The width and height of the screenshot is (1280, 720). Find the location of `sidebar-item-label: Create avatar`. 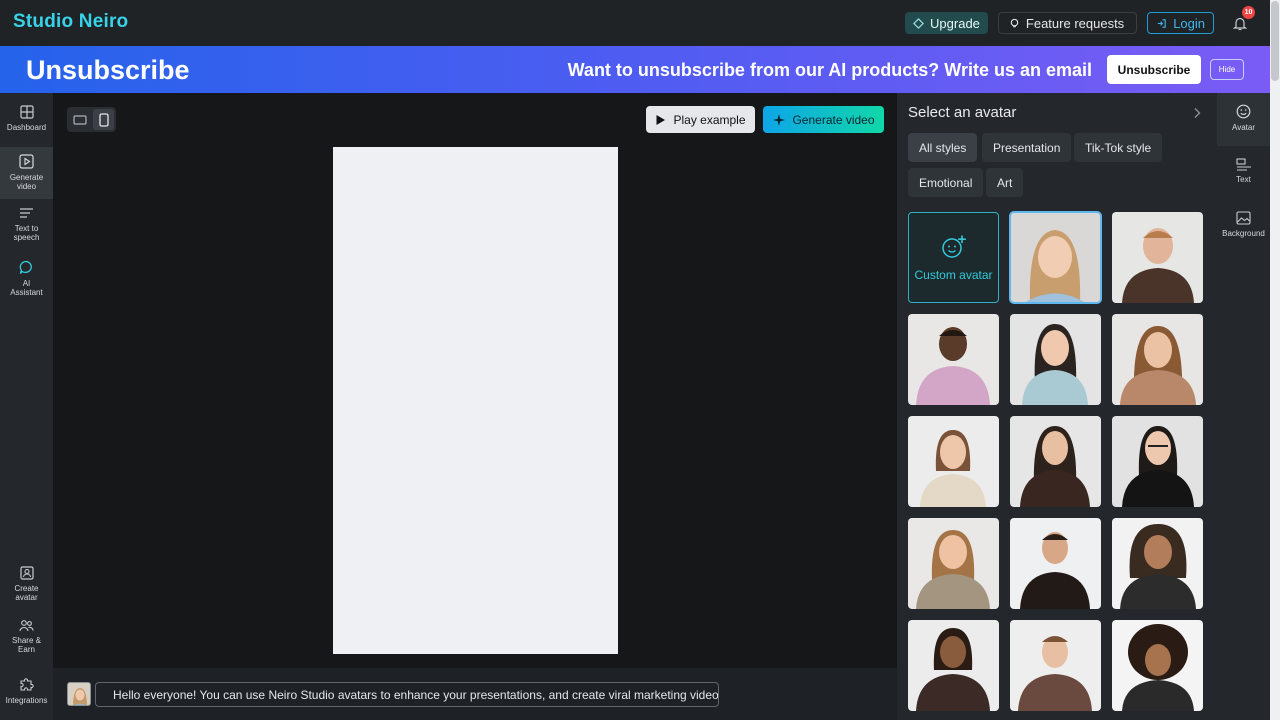

sidebar-item-label: Create avatar is located at coordinates (26, 593).